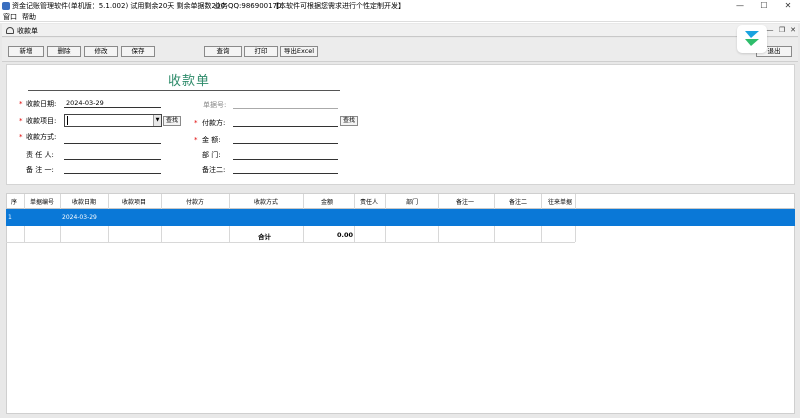  Describe the element at coordinates (764, 6) in the screenshot. I see `maximize-icon: ☐` at that location.